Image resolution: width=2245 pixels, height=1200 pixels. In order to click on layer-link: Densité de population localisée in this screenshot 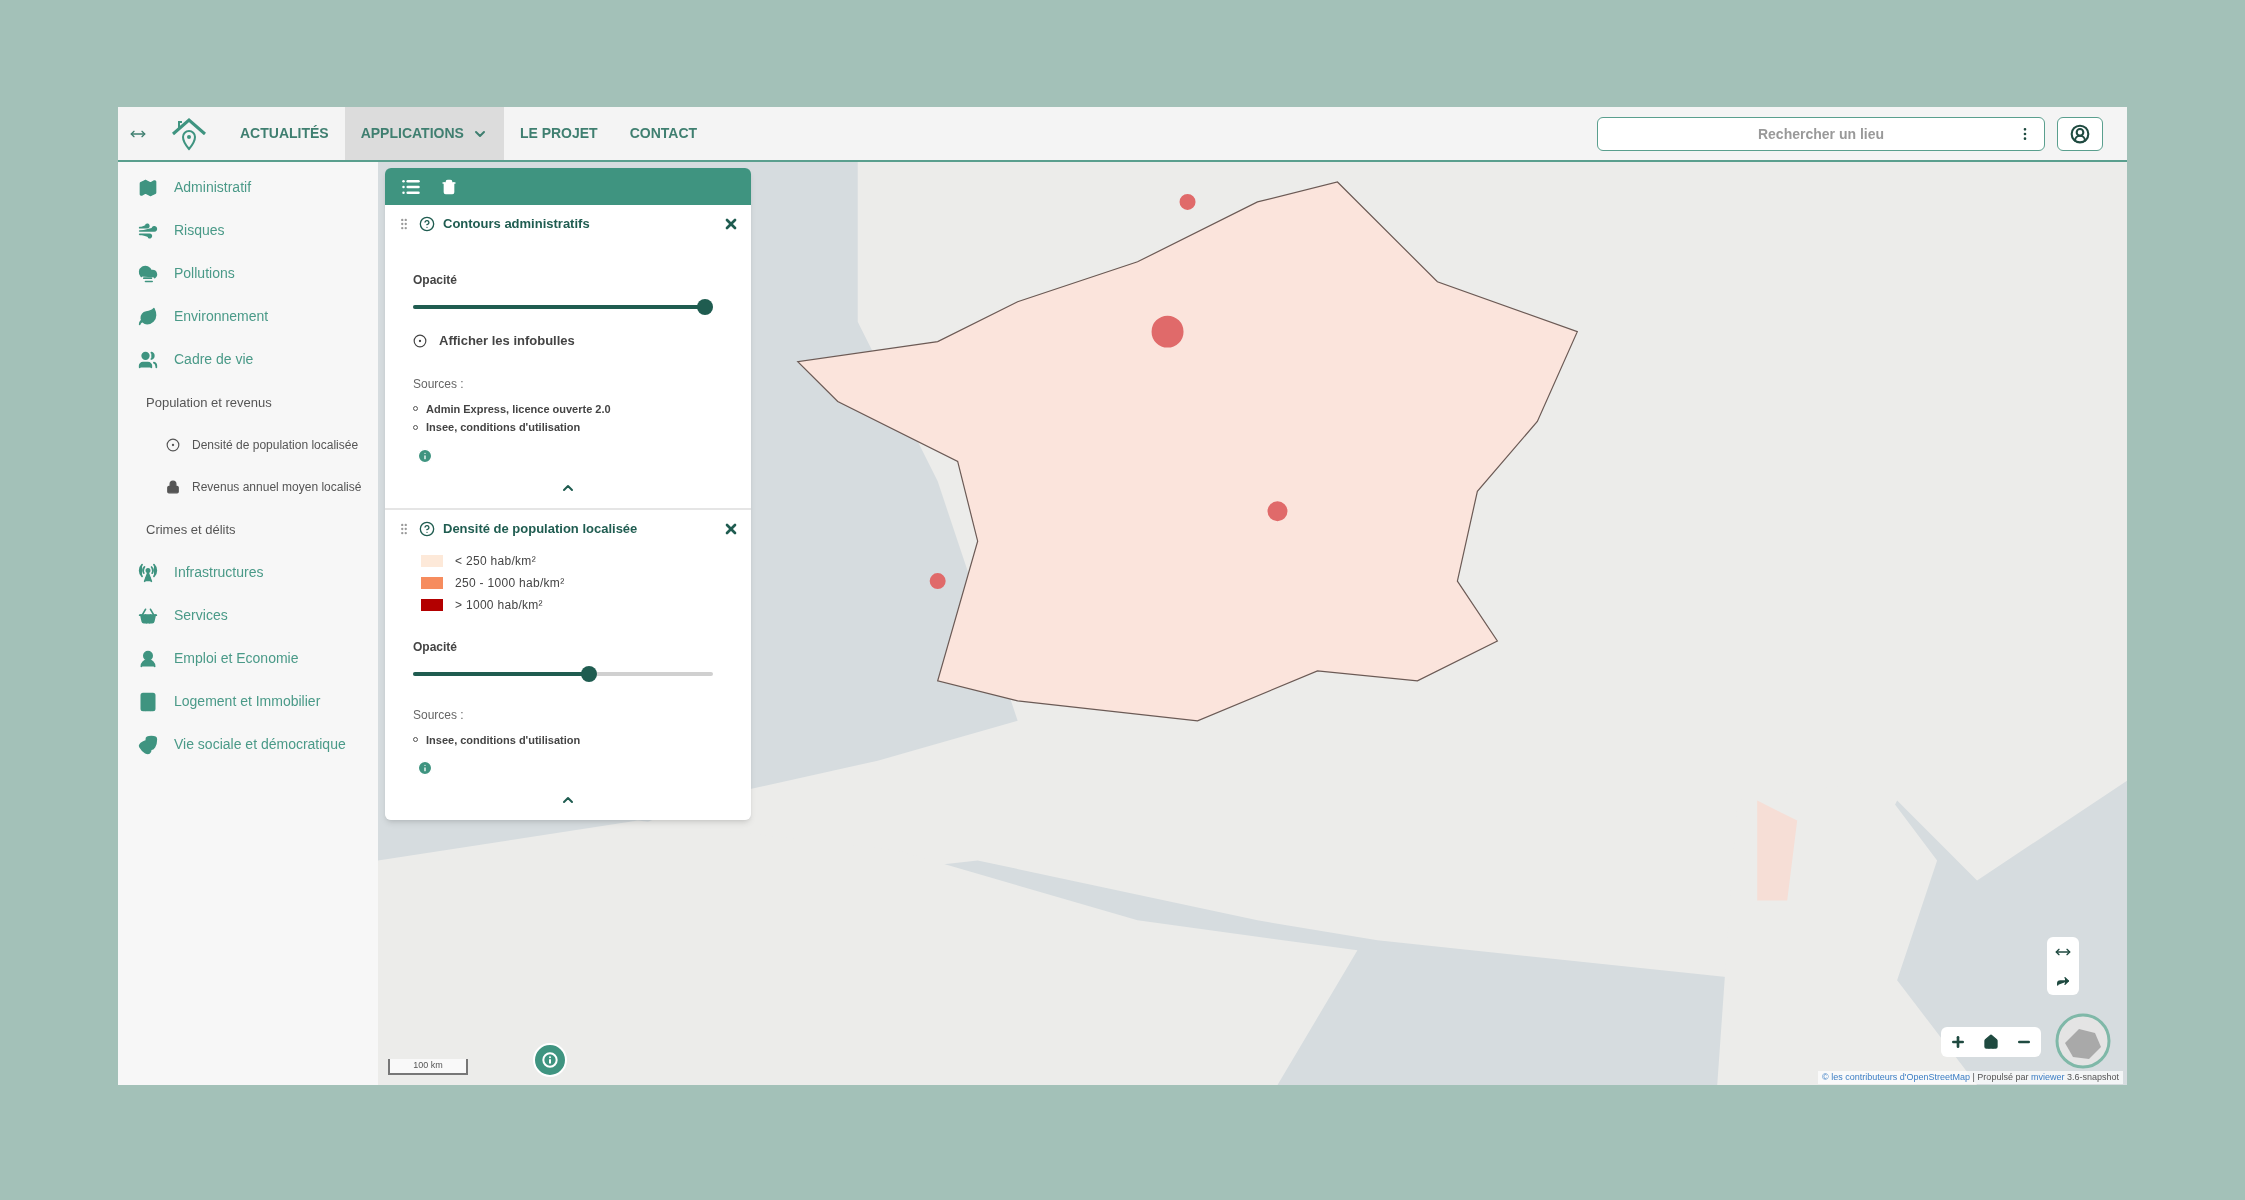, I will do `click(275, 445)`.